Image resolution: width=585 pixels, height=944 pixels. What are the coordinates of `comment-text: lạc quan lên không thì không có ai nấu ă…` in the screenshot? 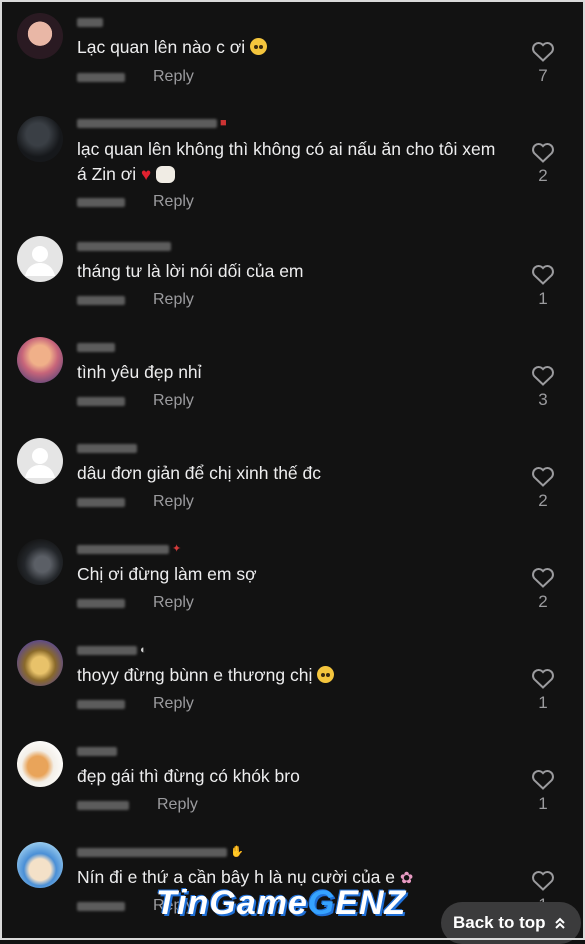 It's located at (286, 161).